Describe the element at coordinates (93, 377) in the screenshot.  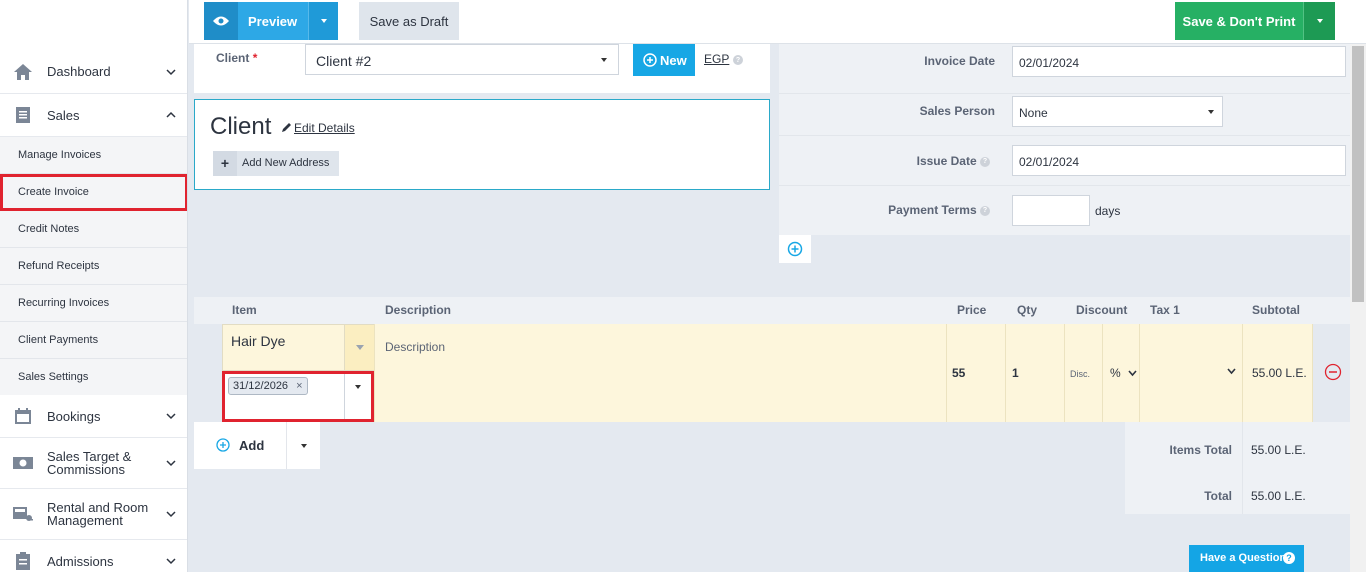
I see `submenu-sales-settings: Sales Settings` at that location.